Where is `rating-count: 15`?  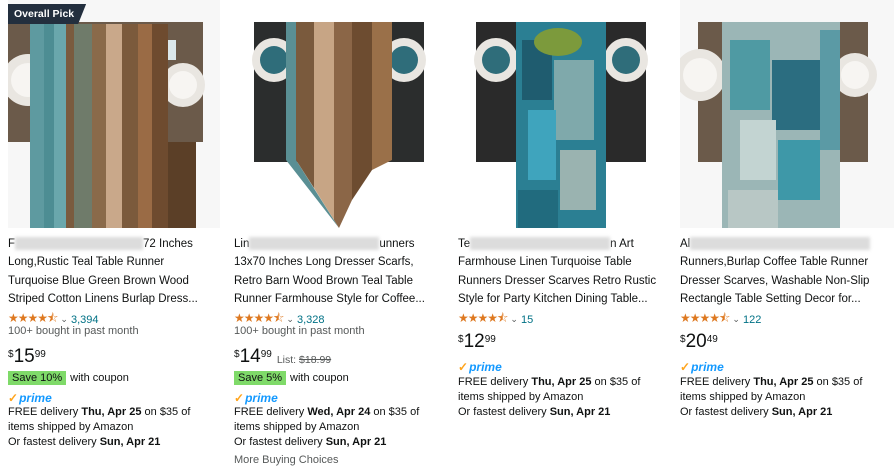
rating-count: 15 is located at coordinates (527, 320).